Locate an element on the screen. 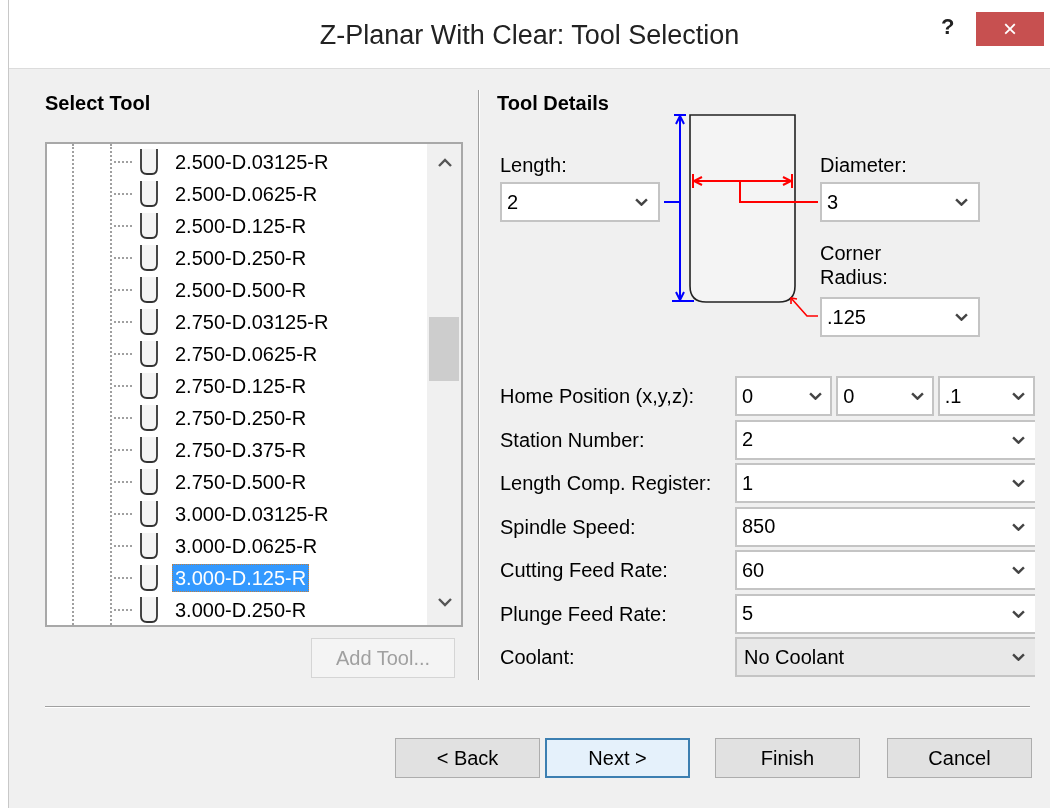  tree-item: 2.750-D.125-R is located at coordinates (241, 386).